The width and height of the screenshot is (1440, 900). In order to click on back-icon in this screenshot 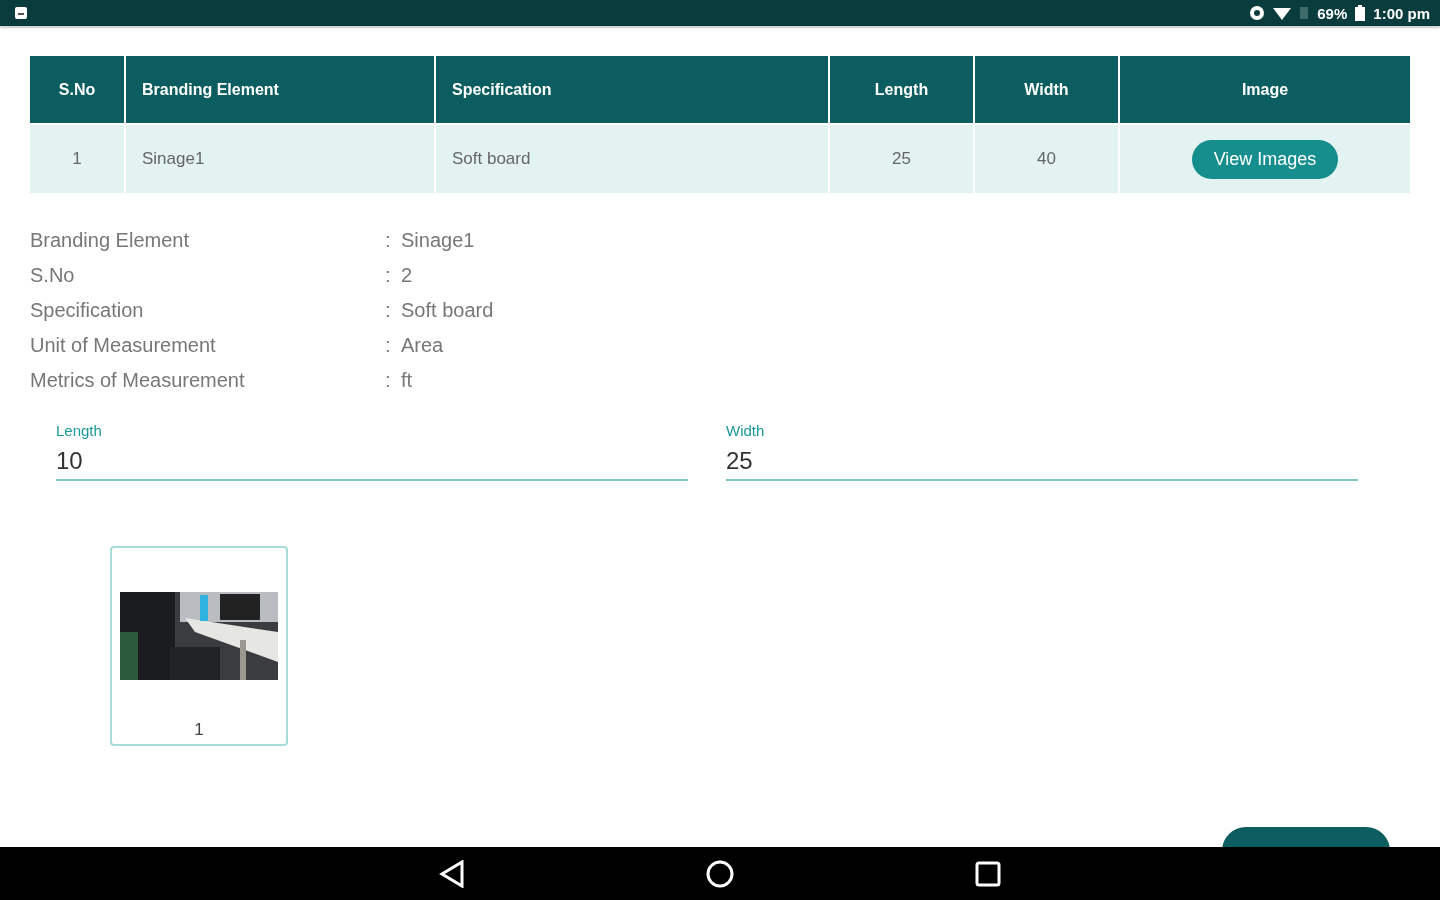, I will do `click(452, 873)`.